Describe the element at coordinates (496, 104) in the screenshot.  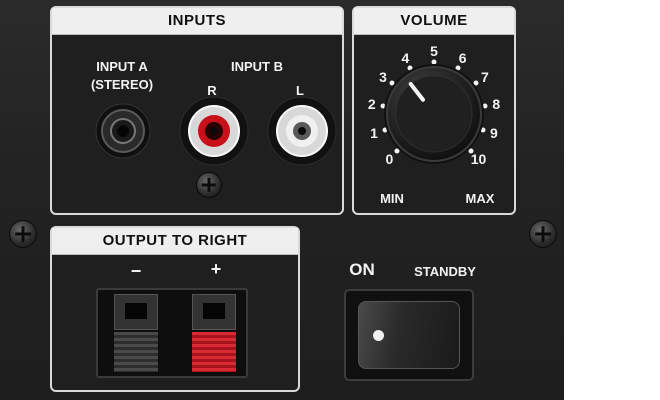
I see `volume-scale-number: 8` at that location.